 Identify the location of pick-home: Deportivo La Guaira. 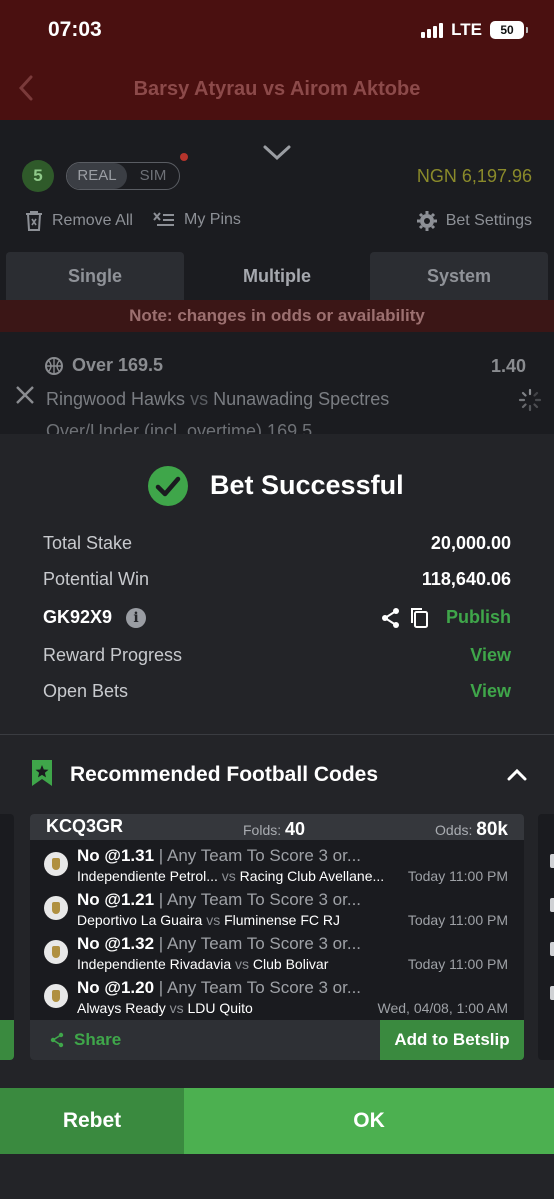
(140, 920).